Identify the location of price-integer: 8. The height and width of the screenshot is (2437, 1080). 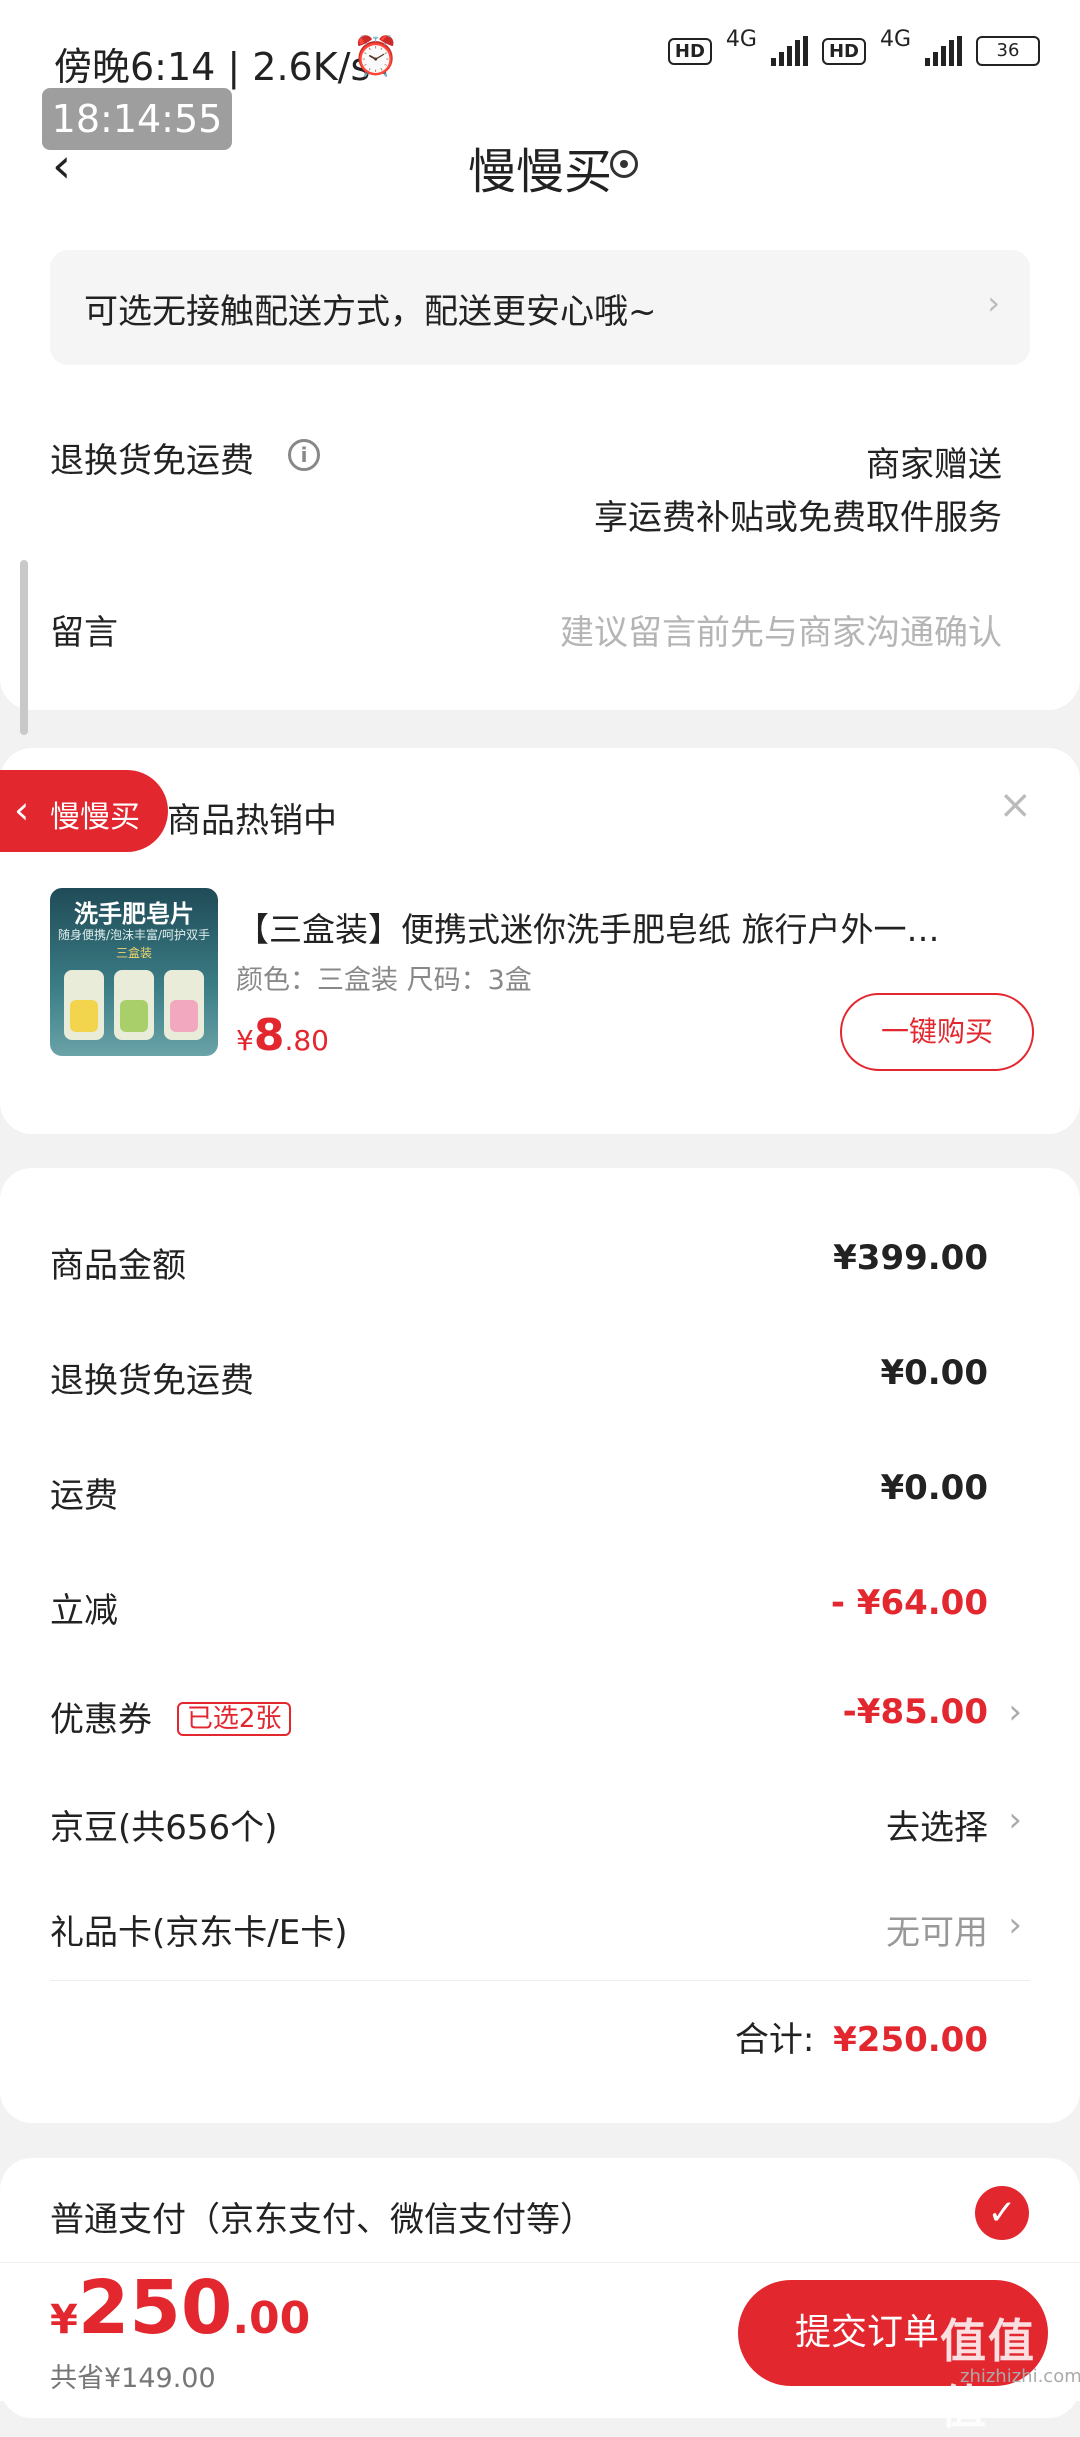
(269, 1035).